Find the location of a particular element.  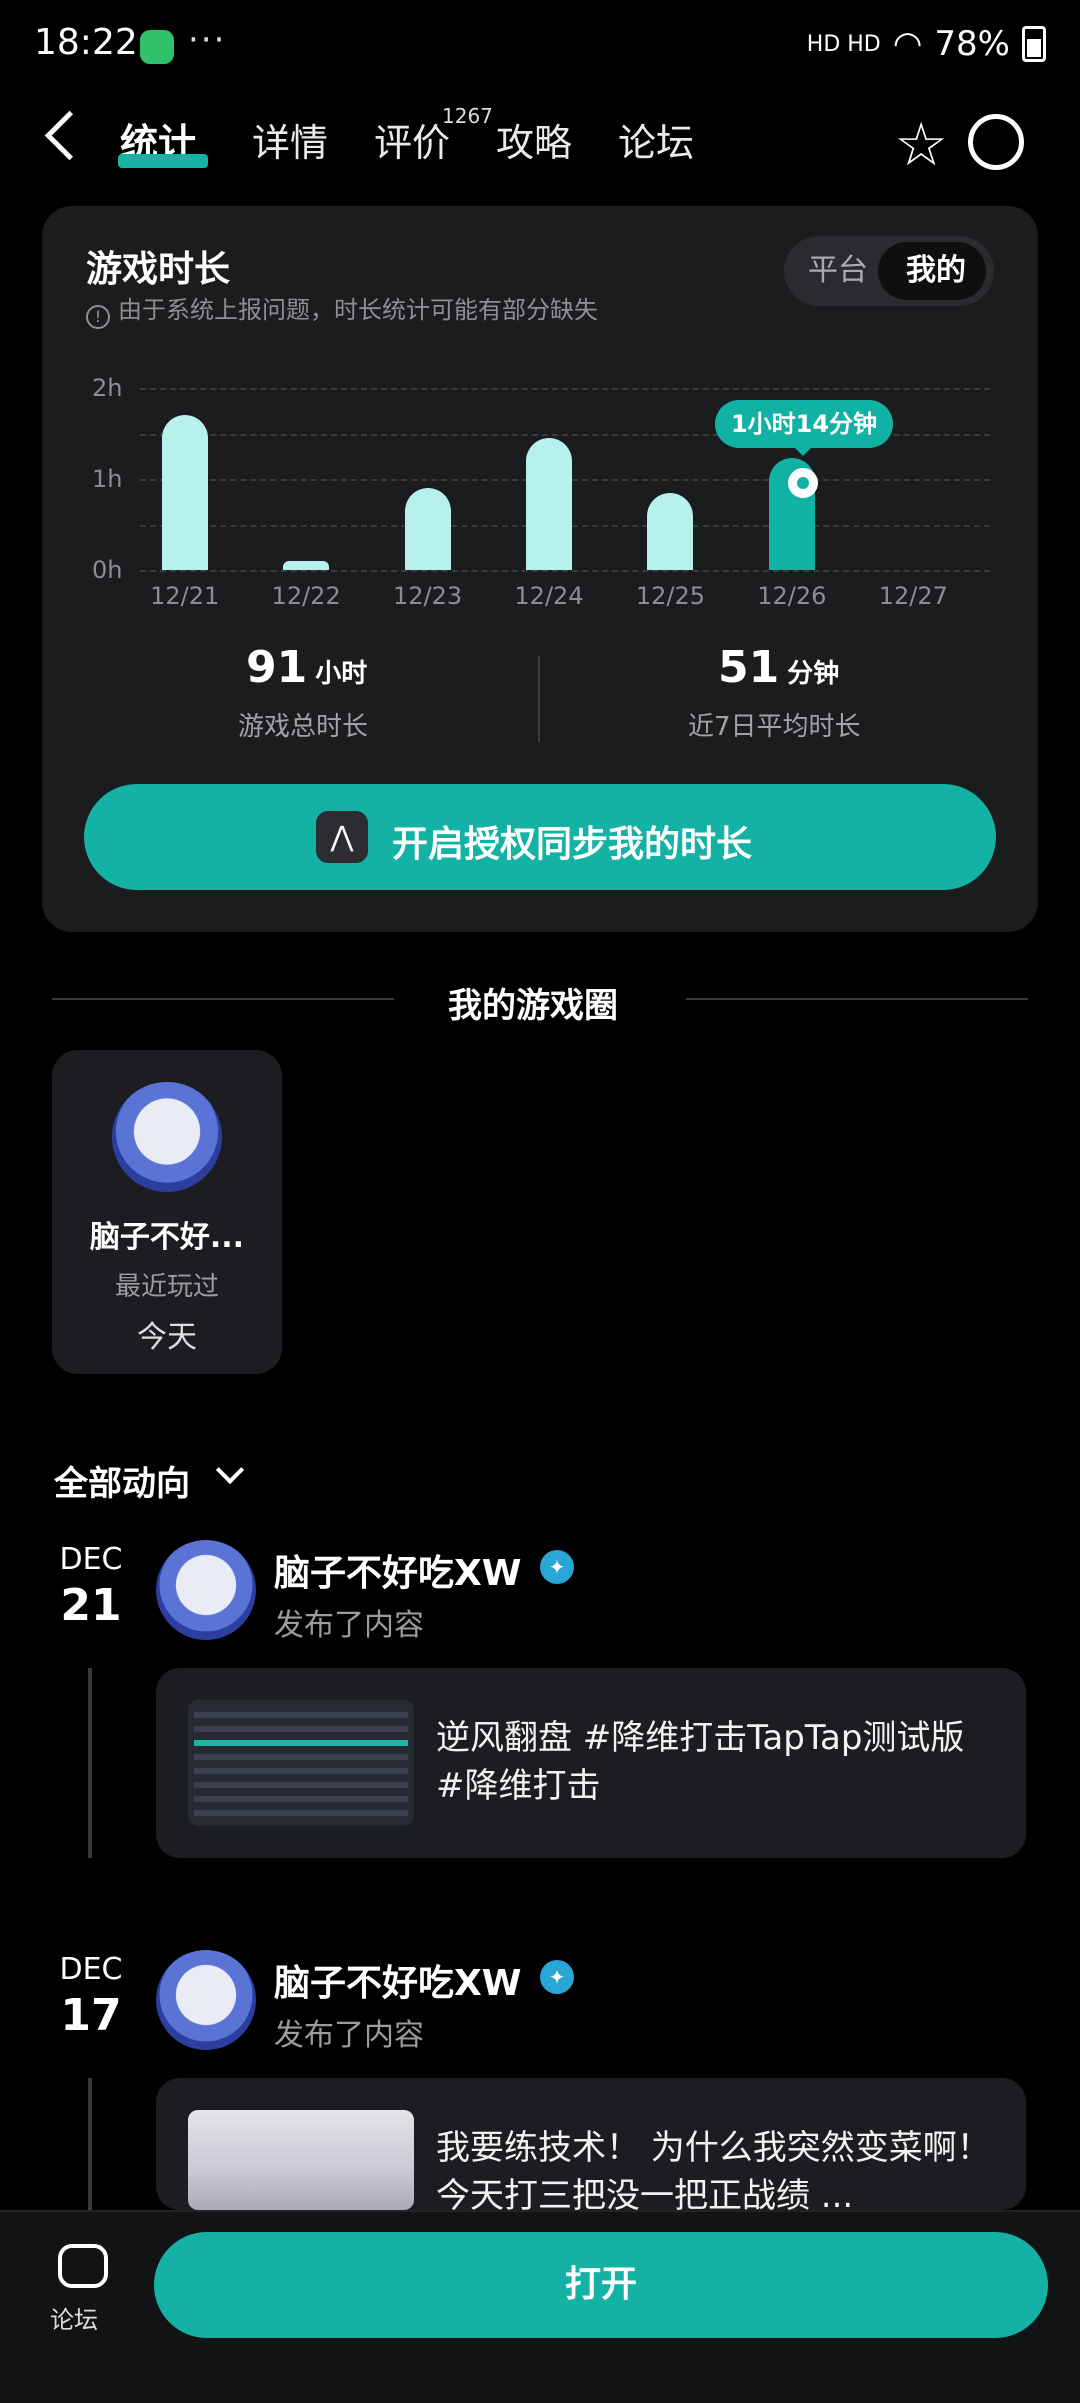

post-day: 21 is located at coordinates (91, 1605).